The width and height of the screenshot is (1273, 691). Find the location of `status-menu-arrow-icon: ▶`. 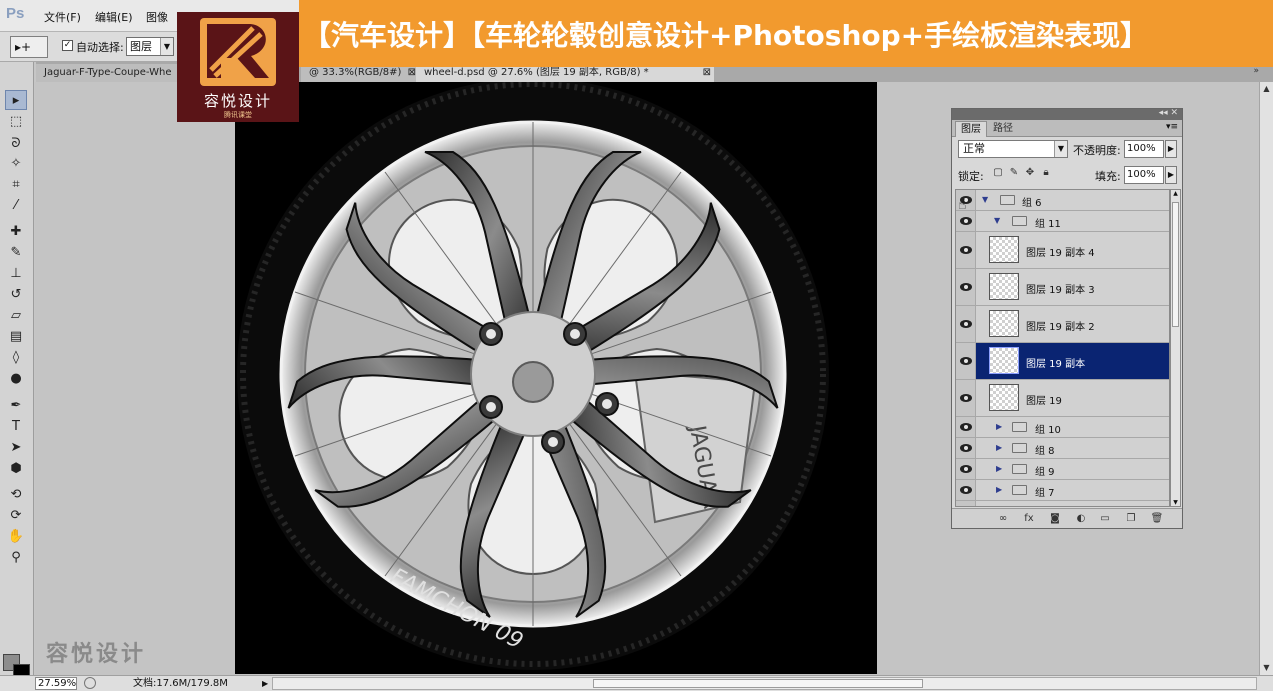

status-menu-arrow-icon: ▶ is located at coordinates (265, 683).